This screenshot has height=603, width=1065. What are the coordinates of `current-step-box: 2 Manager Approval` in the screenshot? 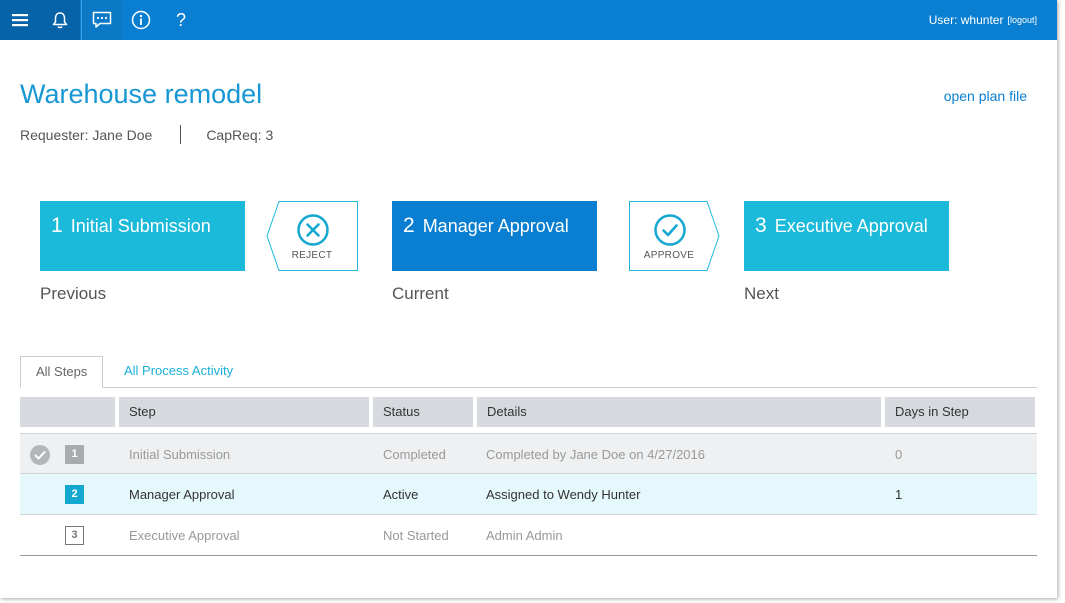 It's located at (494, 236).